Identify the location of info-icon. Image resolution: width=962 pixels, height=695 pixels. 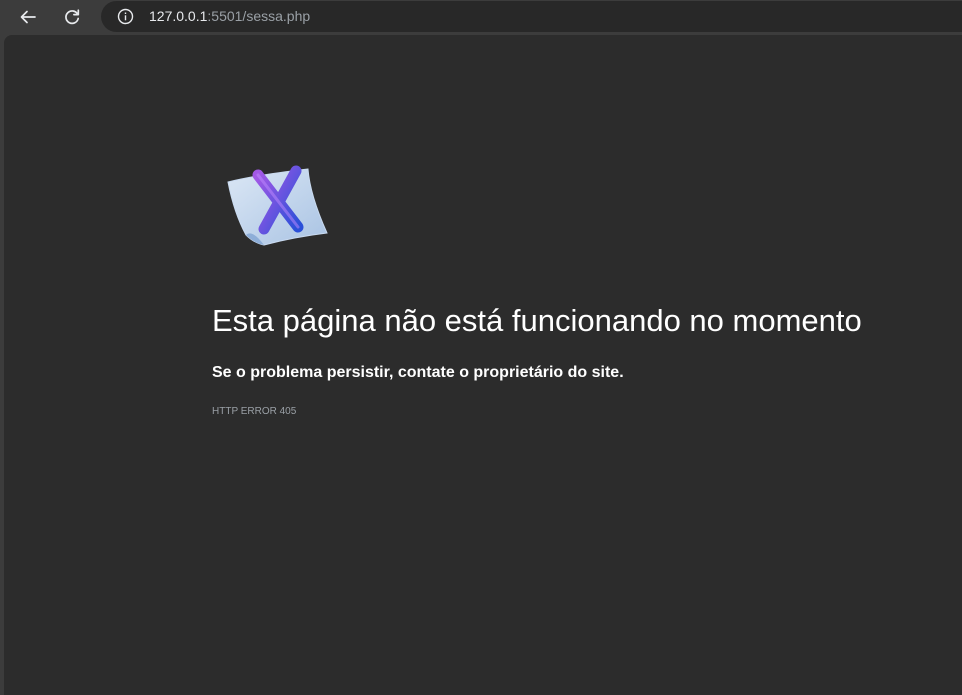
(125, 16).